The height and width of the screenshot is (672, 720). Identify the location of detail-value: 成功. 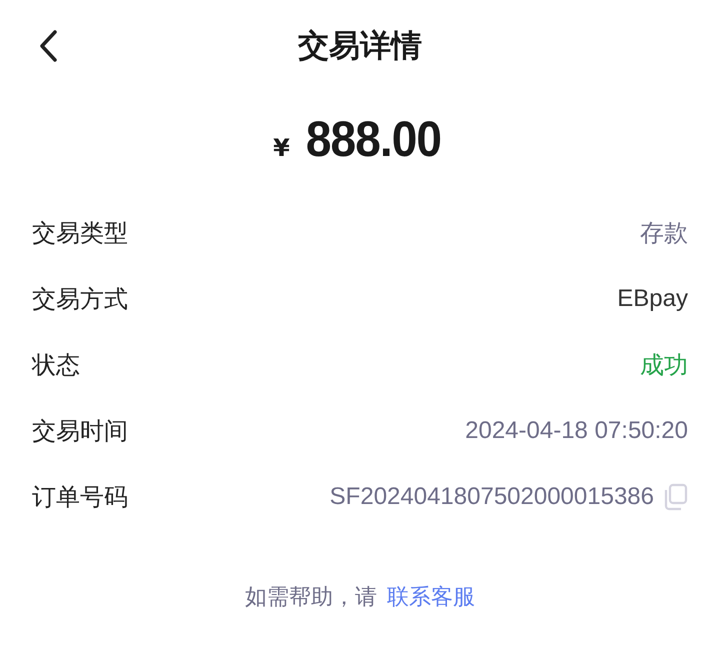
(664, 366).